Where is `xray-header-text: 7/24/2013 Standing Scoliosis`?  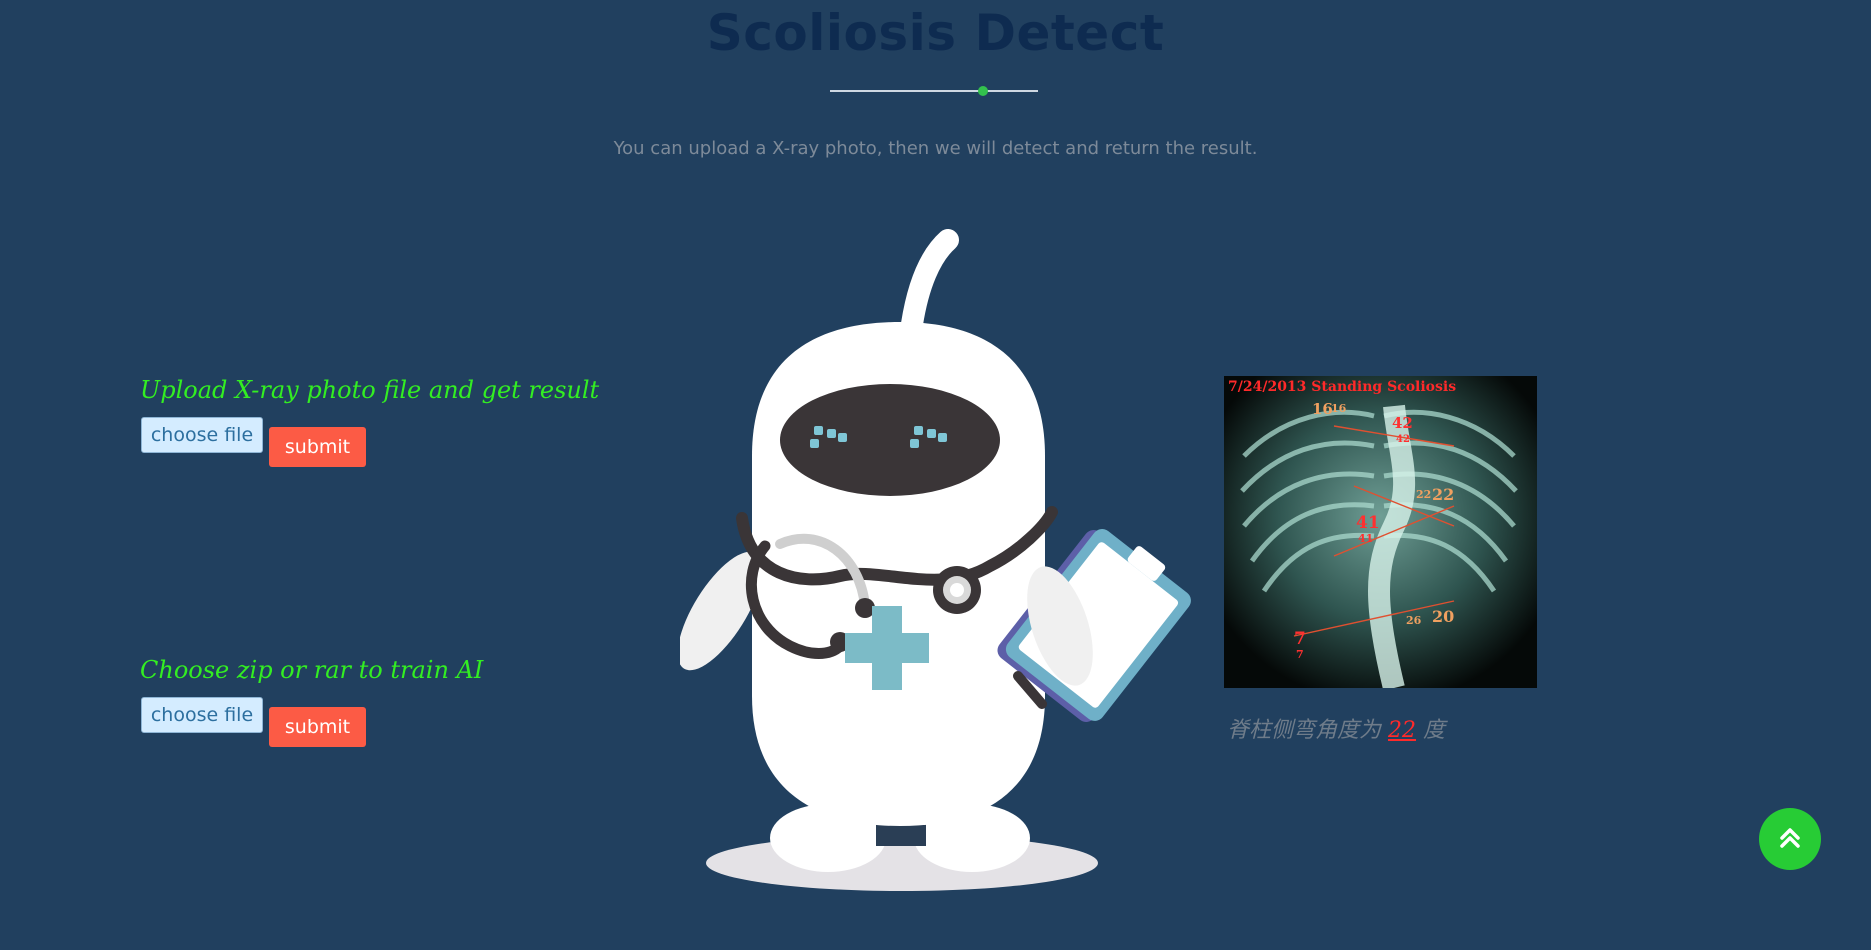
xray-header-text: 7/24/2013 Standing Scoliosis is located at coordinates (1342, 387).